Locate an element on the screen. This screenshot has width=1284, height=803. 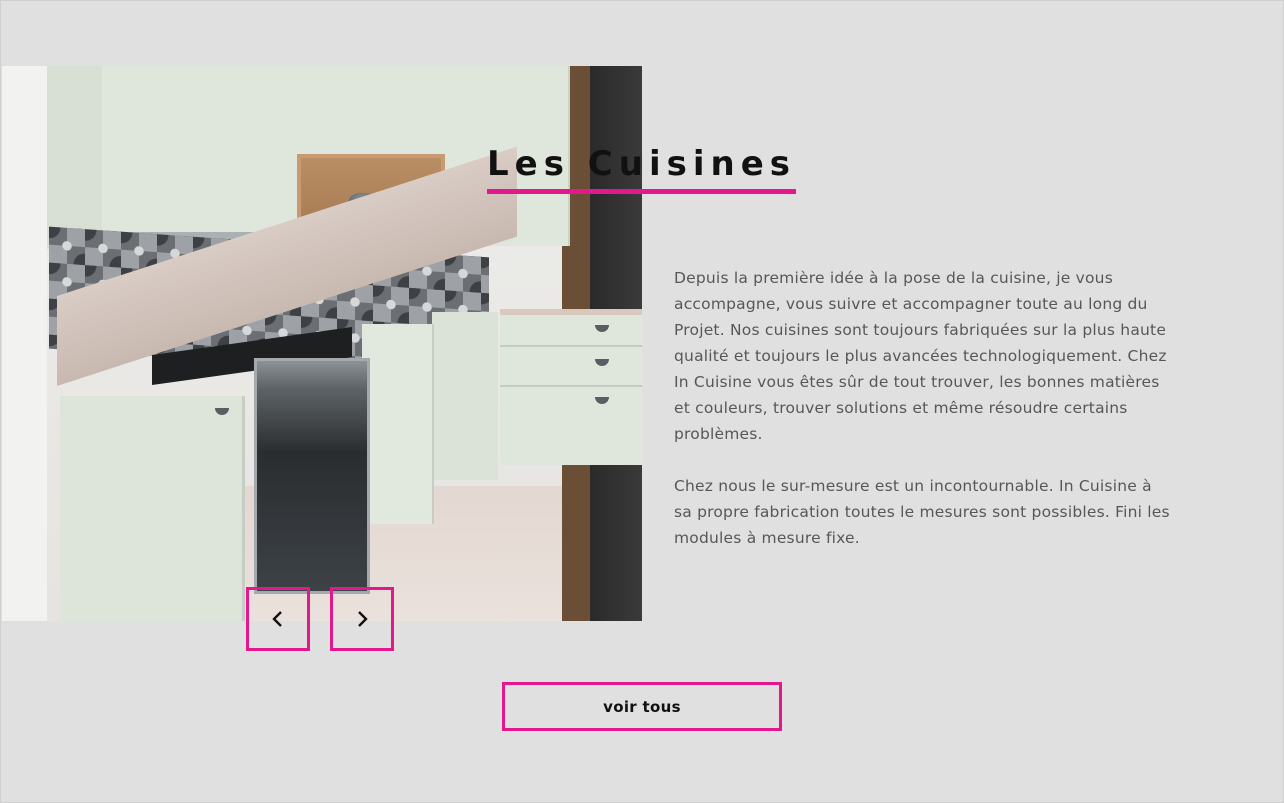
section-title: Les Cuisines is located at coordinates (642, 164).